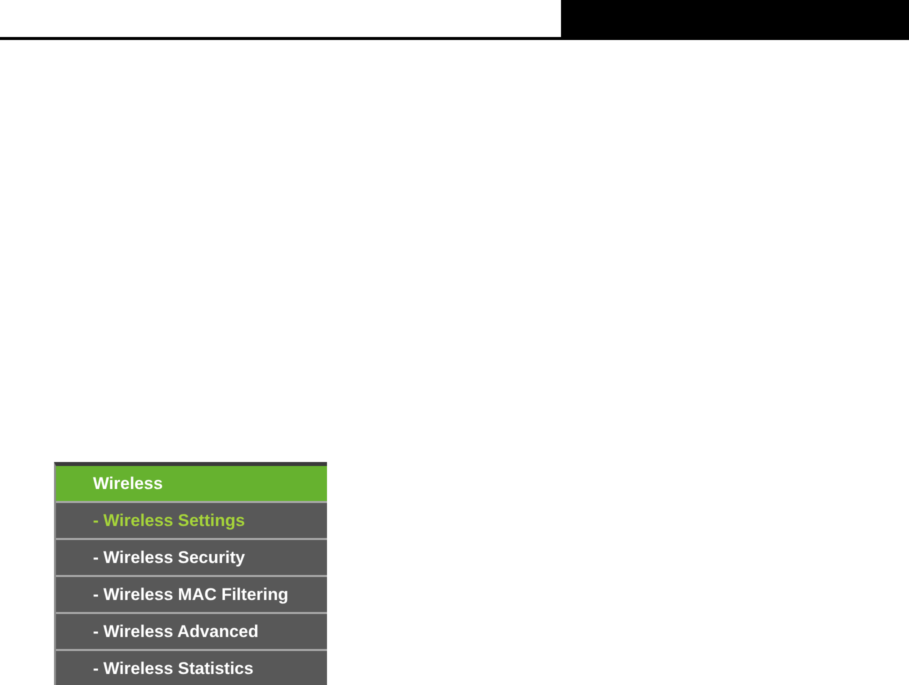 This screenshot has width=909, height=685. What do you see at coordinates (191, 594) in the screenshot?
I see `menu-item: - Wireless MAC Filtering` at bounding box center [191, 594].